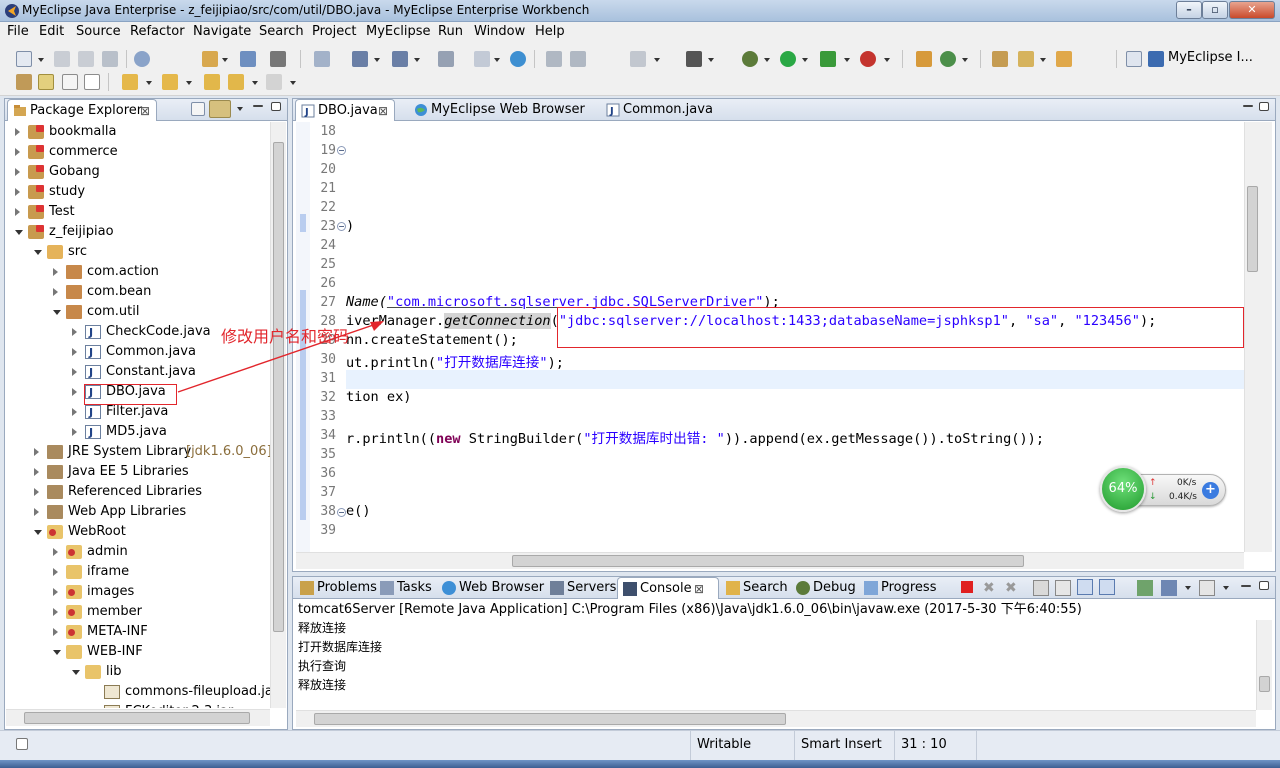 This screenshot has width=1280, height=768. What do you see at coordinates (138, 152) in the screenshot?
I see `tree-item: commerce` at bounding box center [138, 152].